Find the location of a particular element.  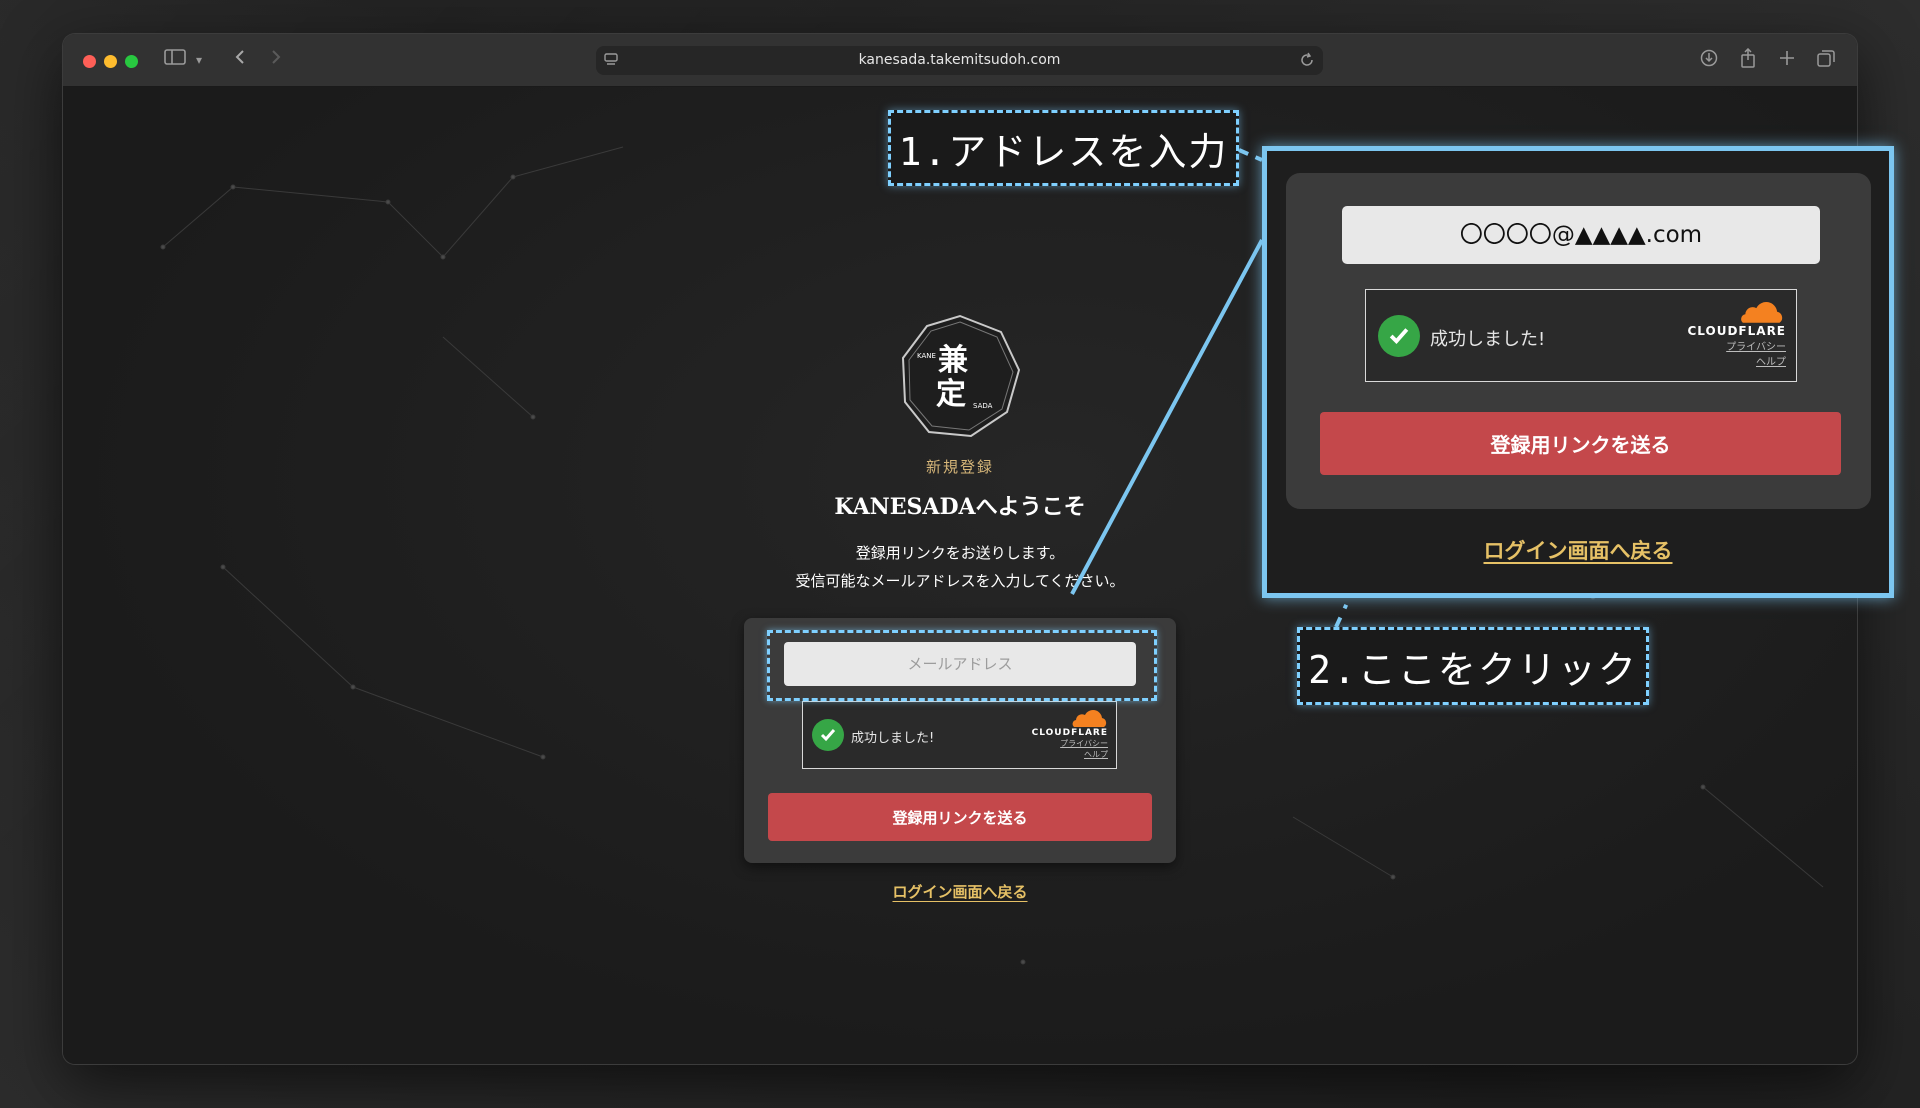

captcha-help-link: ヘルプ is located at coordinates (1063, 754).